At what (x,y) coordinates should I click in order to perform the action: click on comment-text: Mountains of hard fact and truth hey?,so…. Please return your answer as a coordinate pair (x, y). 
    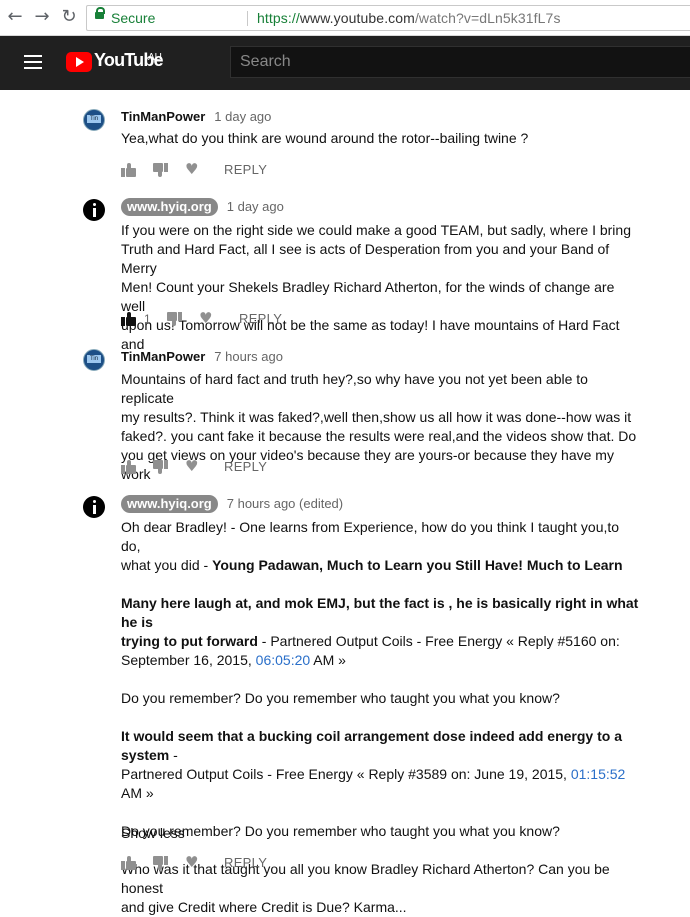
    Looking at the image, I should click on (379, 426).